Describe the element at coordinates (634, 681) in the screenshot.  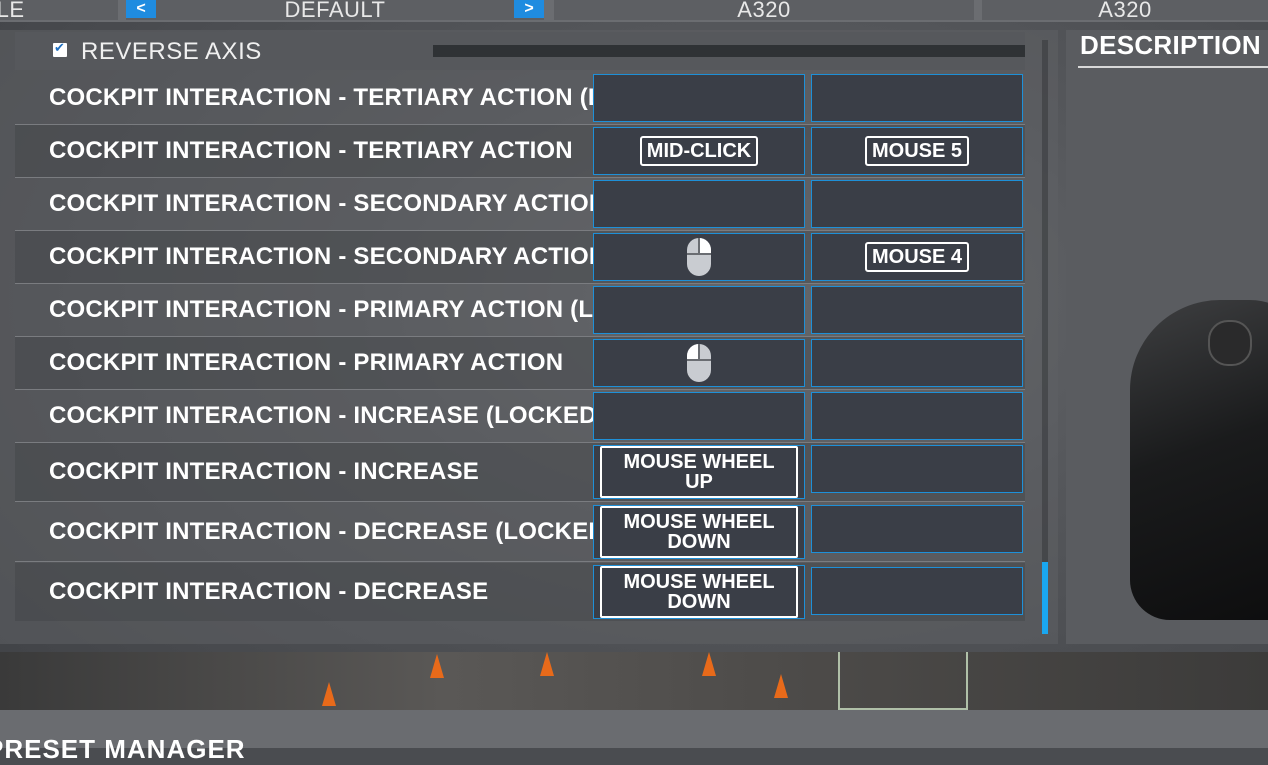
I see `hangar-background-scene` at that location.